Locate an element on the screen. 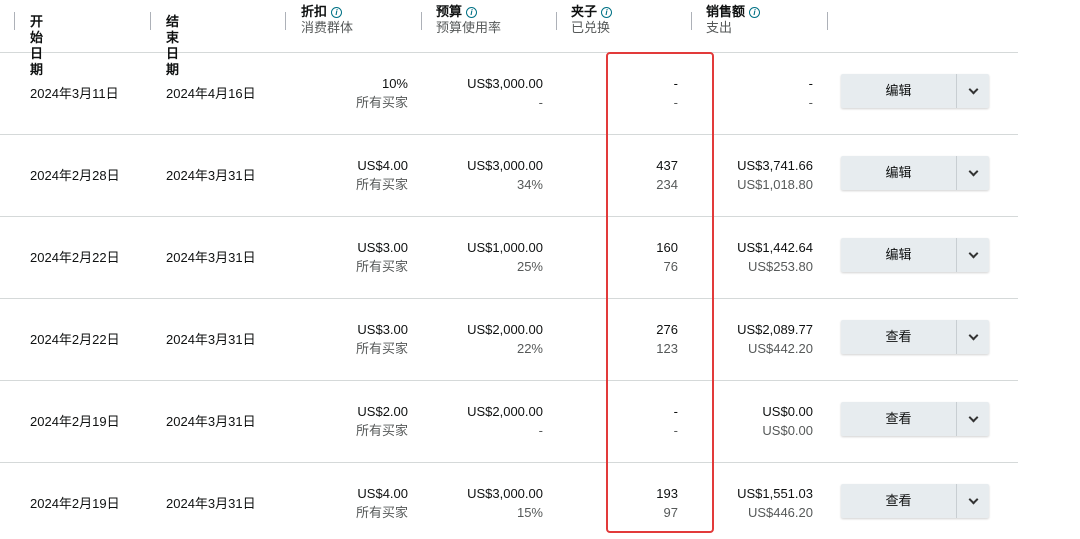  redeemed-value: 97 is located at coordinates (670, 512).